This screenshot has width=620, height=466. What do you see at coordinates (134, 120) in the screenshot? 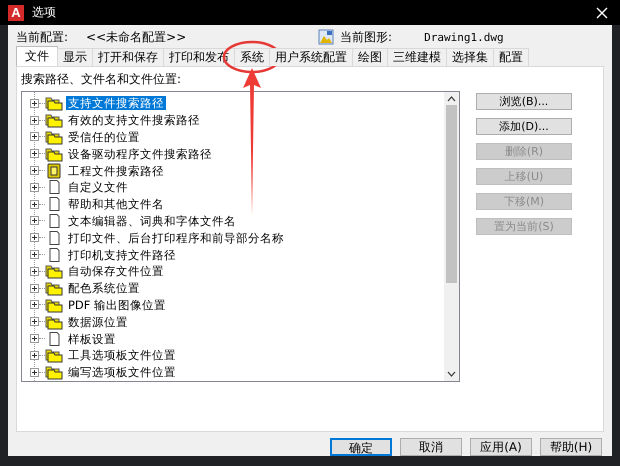
I see `tree-item: 有效的支持文件搜索路径` at bounding box center [134, 120].